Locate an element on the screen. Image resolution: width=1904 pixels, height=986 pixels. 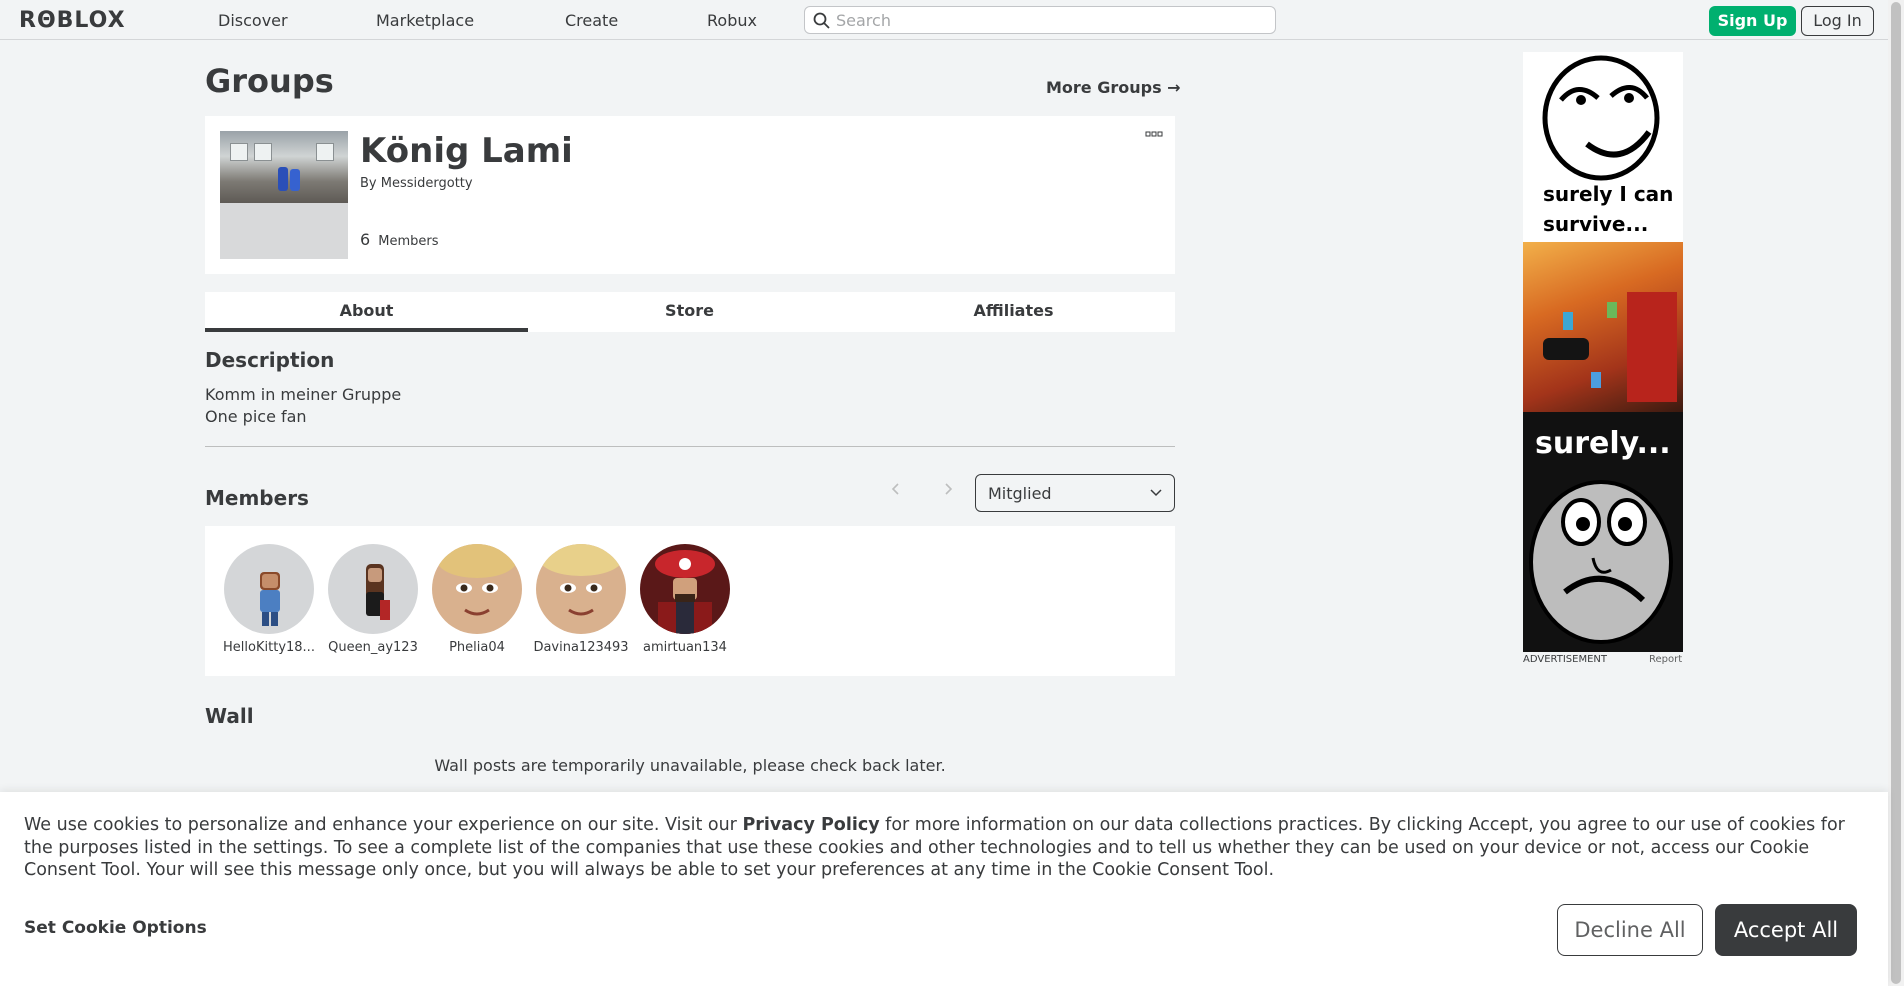
chevron-down-icon is located at coordinates (1156, 493).